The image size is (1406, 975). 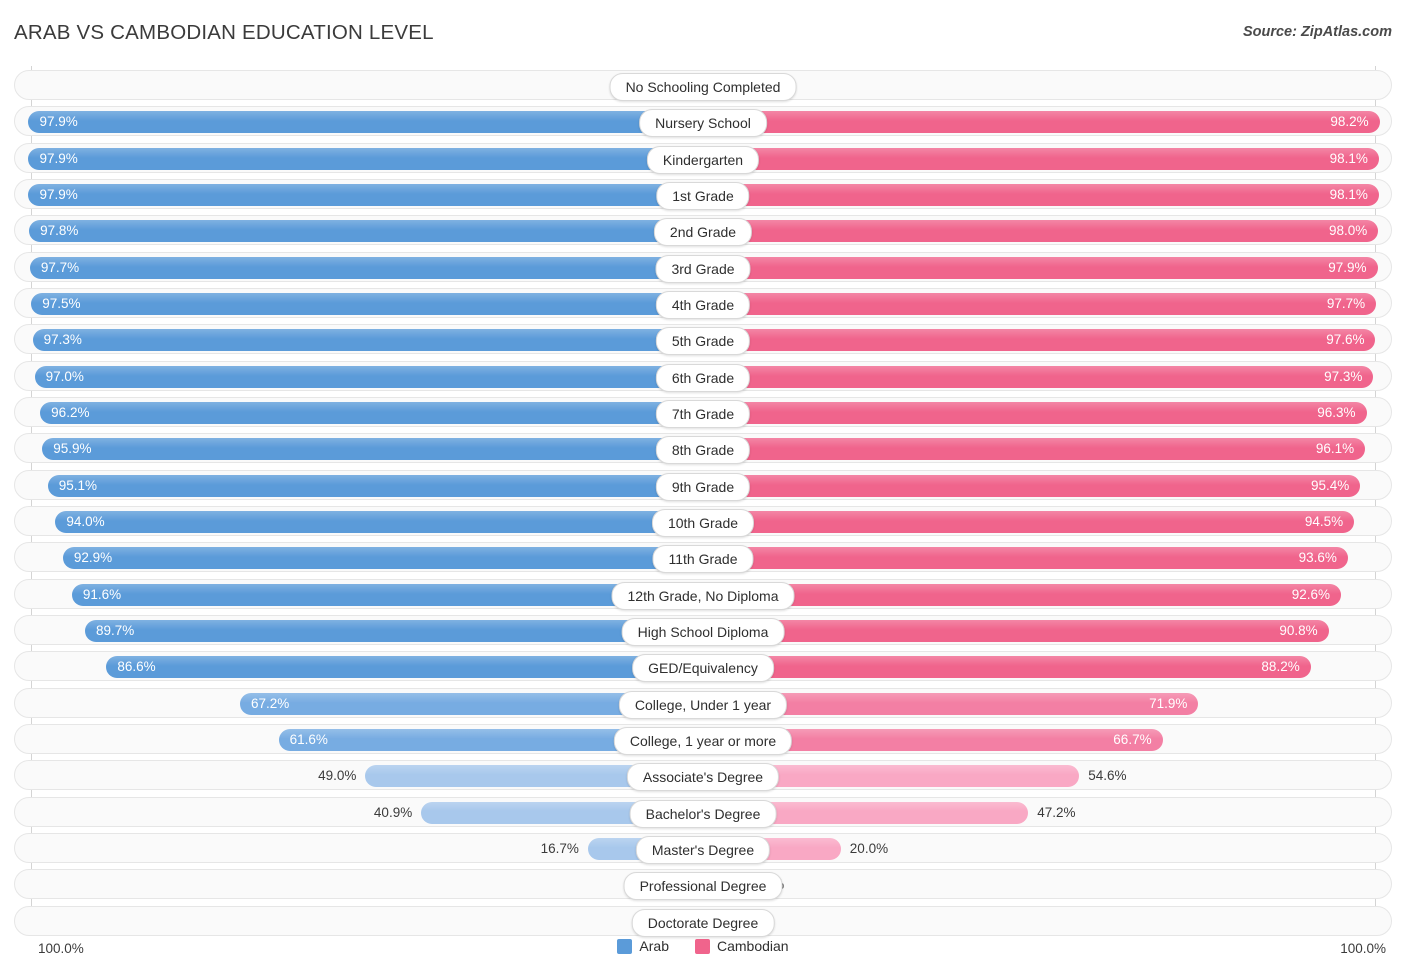 I want to click on value-label-cambodian: 96.3%, so click(x=1336, y=412).